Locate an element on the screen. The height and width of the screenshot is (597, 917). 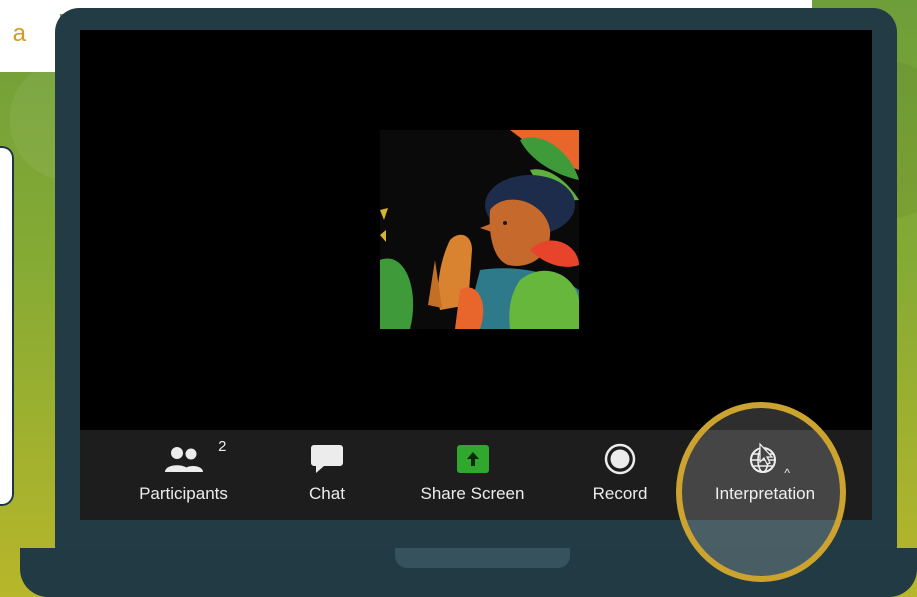
record-label: Record is located at coordinates (620, 493).